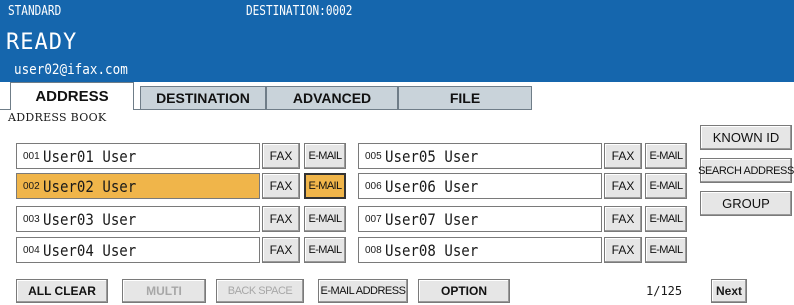  I want to click on fax-button-001: FAX, so click(281, 156).